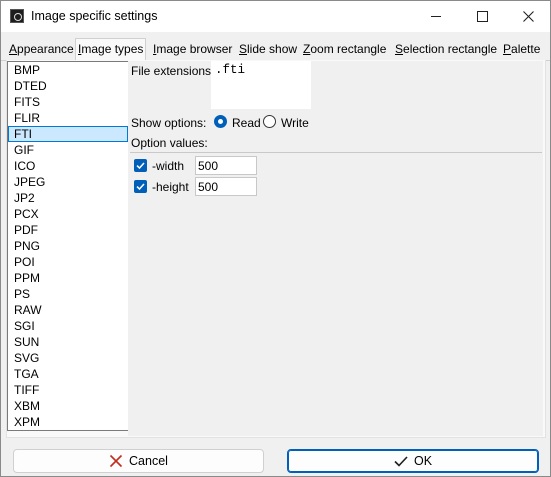  Describe the element at coordinates (173, 71) in the screenshot. I see `file-extensions-label: File extensions:` at that location.